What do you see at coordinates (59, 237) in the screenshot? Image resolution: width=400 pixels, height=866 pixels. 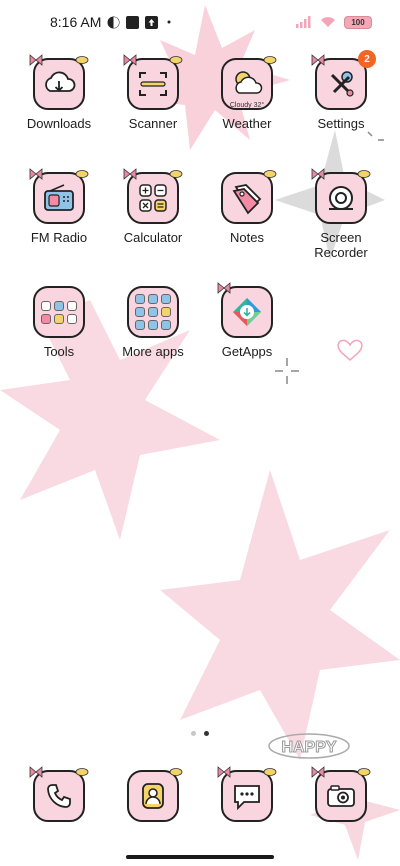 I see `app-label: FM Radio` at bounding box center [59, 237].